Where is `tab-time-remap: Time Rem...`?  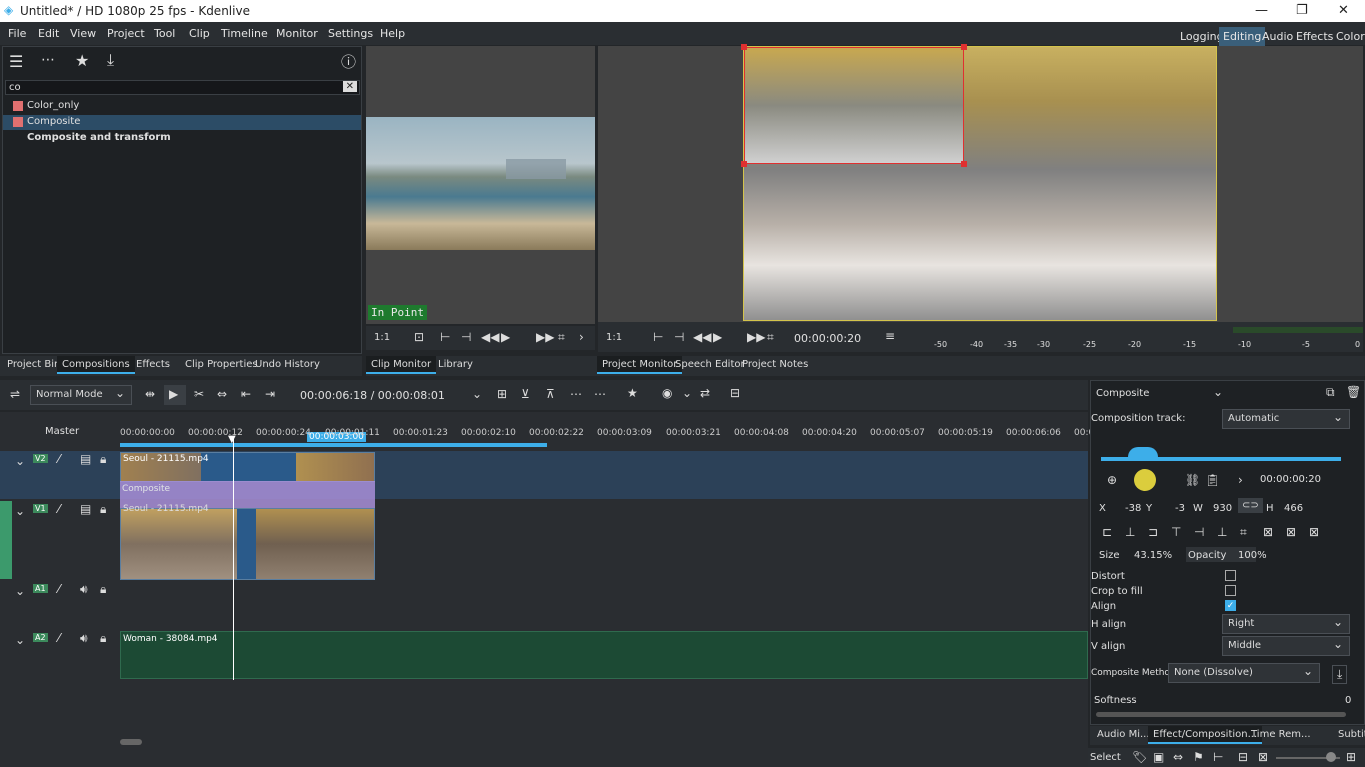
tab-time-remap: Time Rem... is located at coordinates (1281, 735).